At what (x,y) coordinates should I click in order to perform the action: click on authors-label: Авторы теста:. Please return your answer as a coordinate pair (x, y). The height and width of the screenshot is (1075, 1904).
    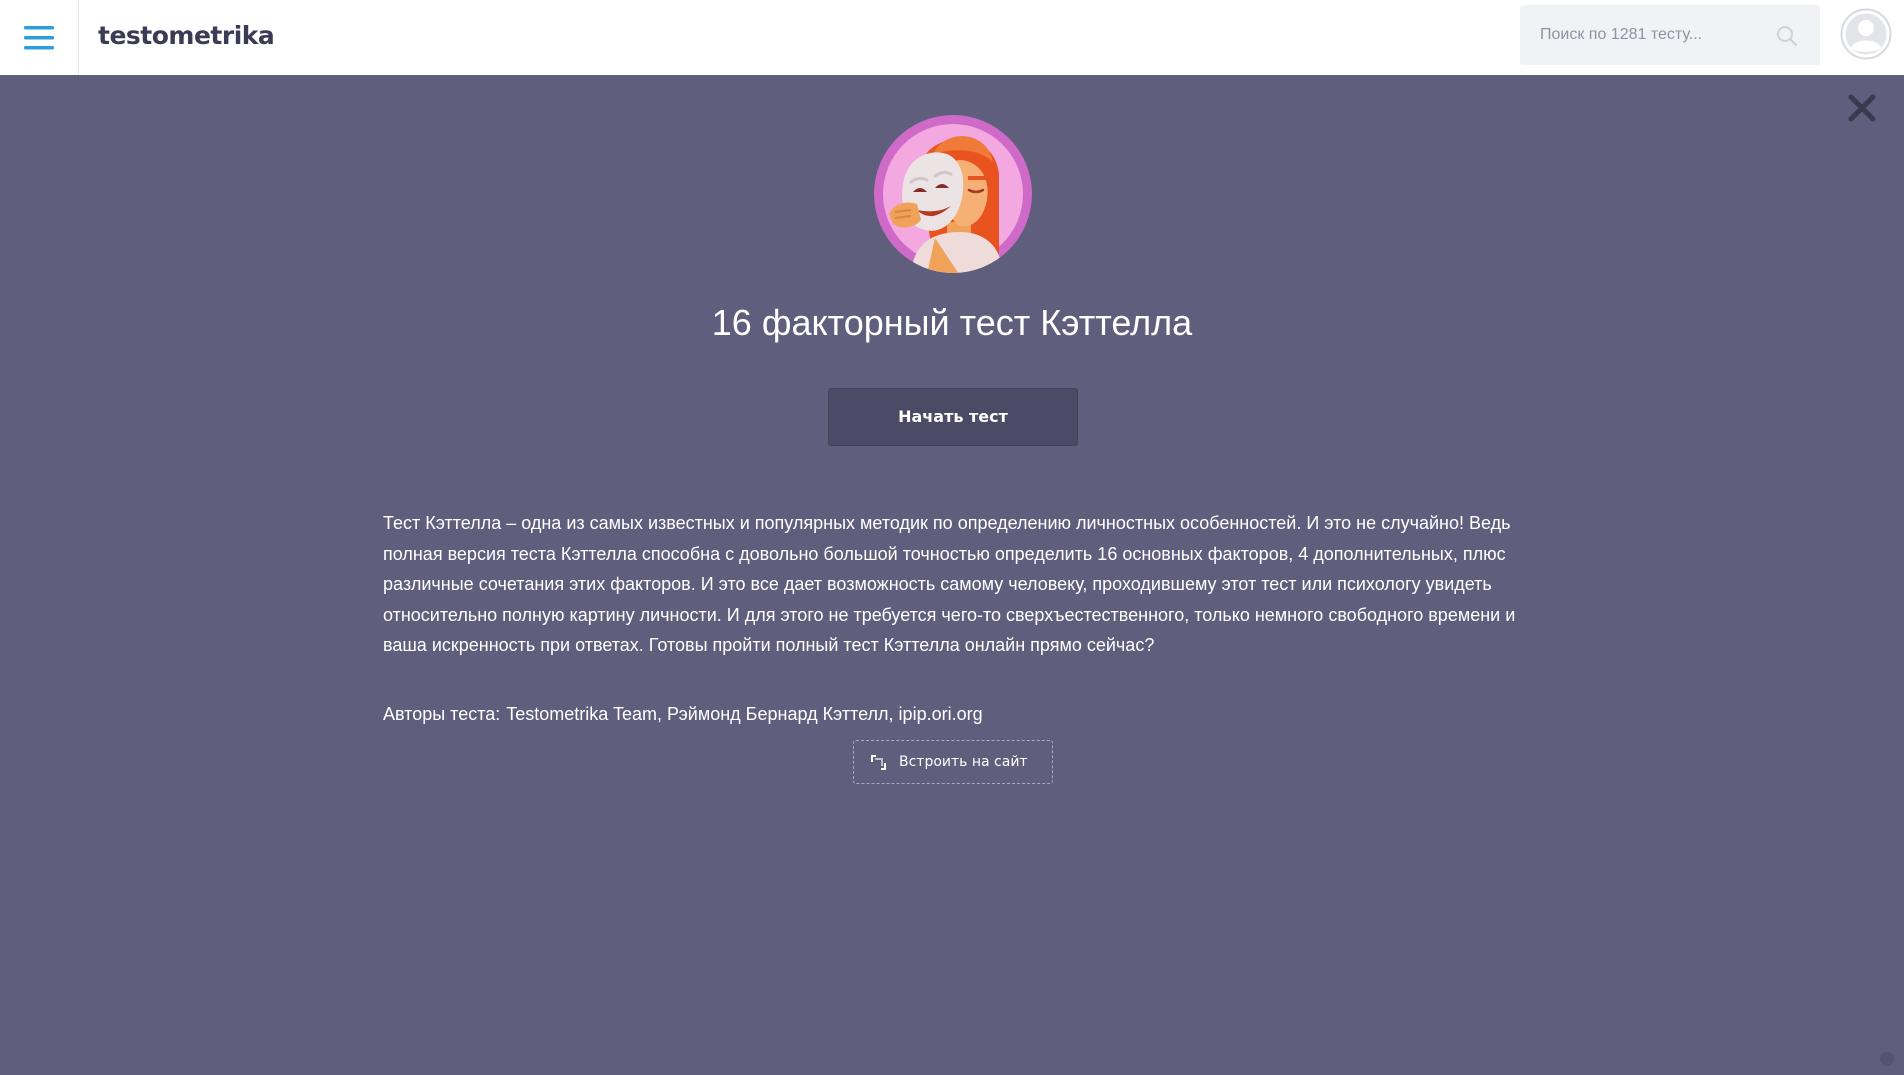
    Looking at the image, I should click on (442, 714).